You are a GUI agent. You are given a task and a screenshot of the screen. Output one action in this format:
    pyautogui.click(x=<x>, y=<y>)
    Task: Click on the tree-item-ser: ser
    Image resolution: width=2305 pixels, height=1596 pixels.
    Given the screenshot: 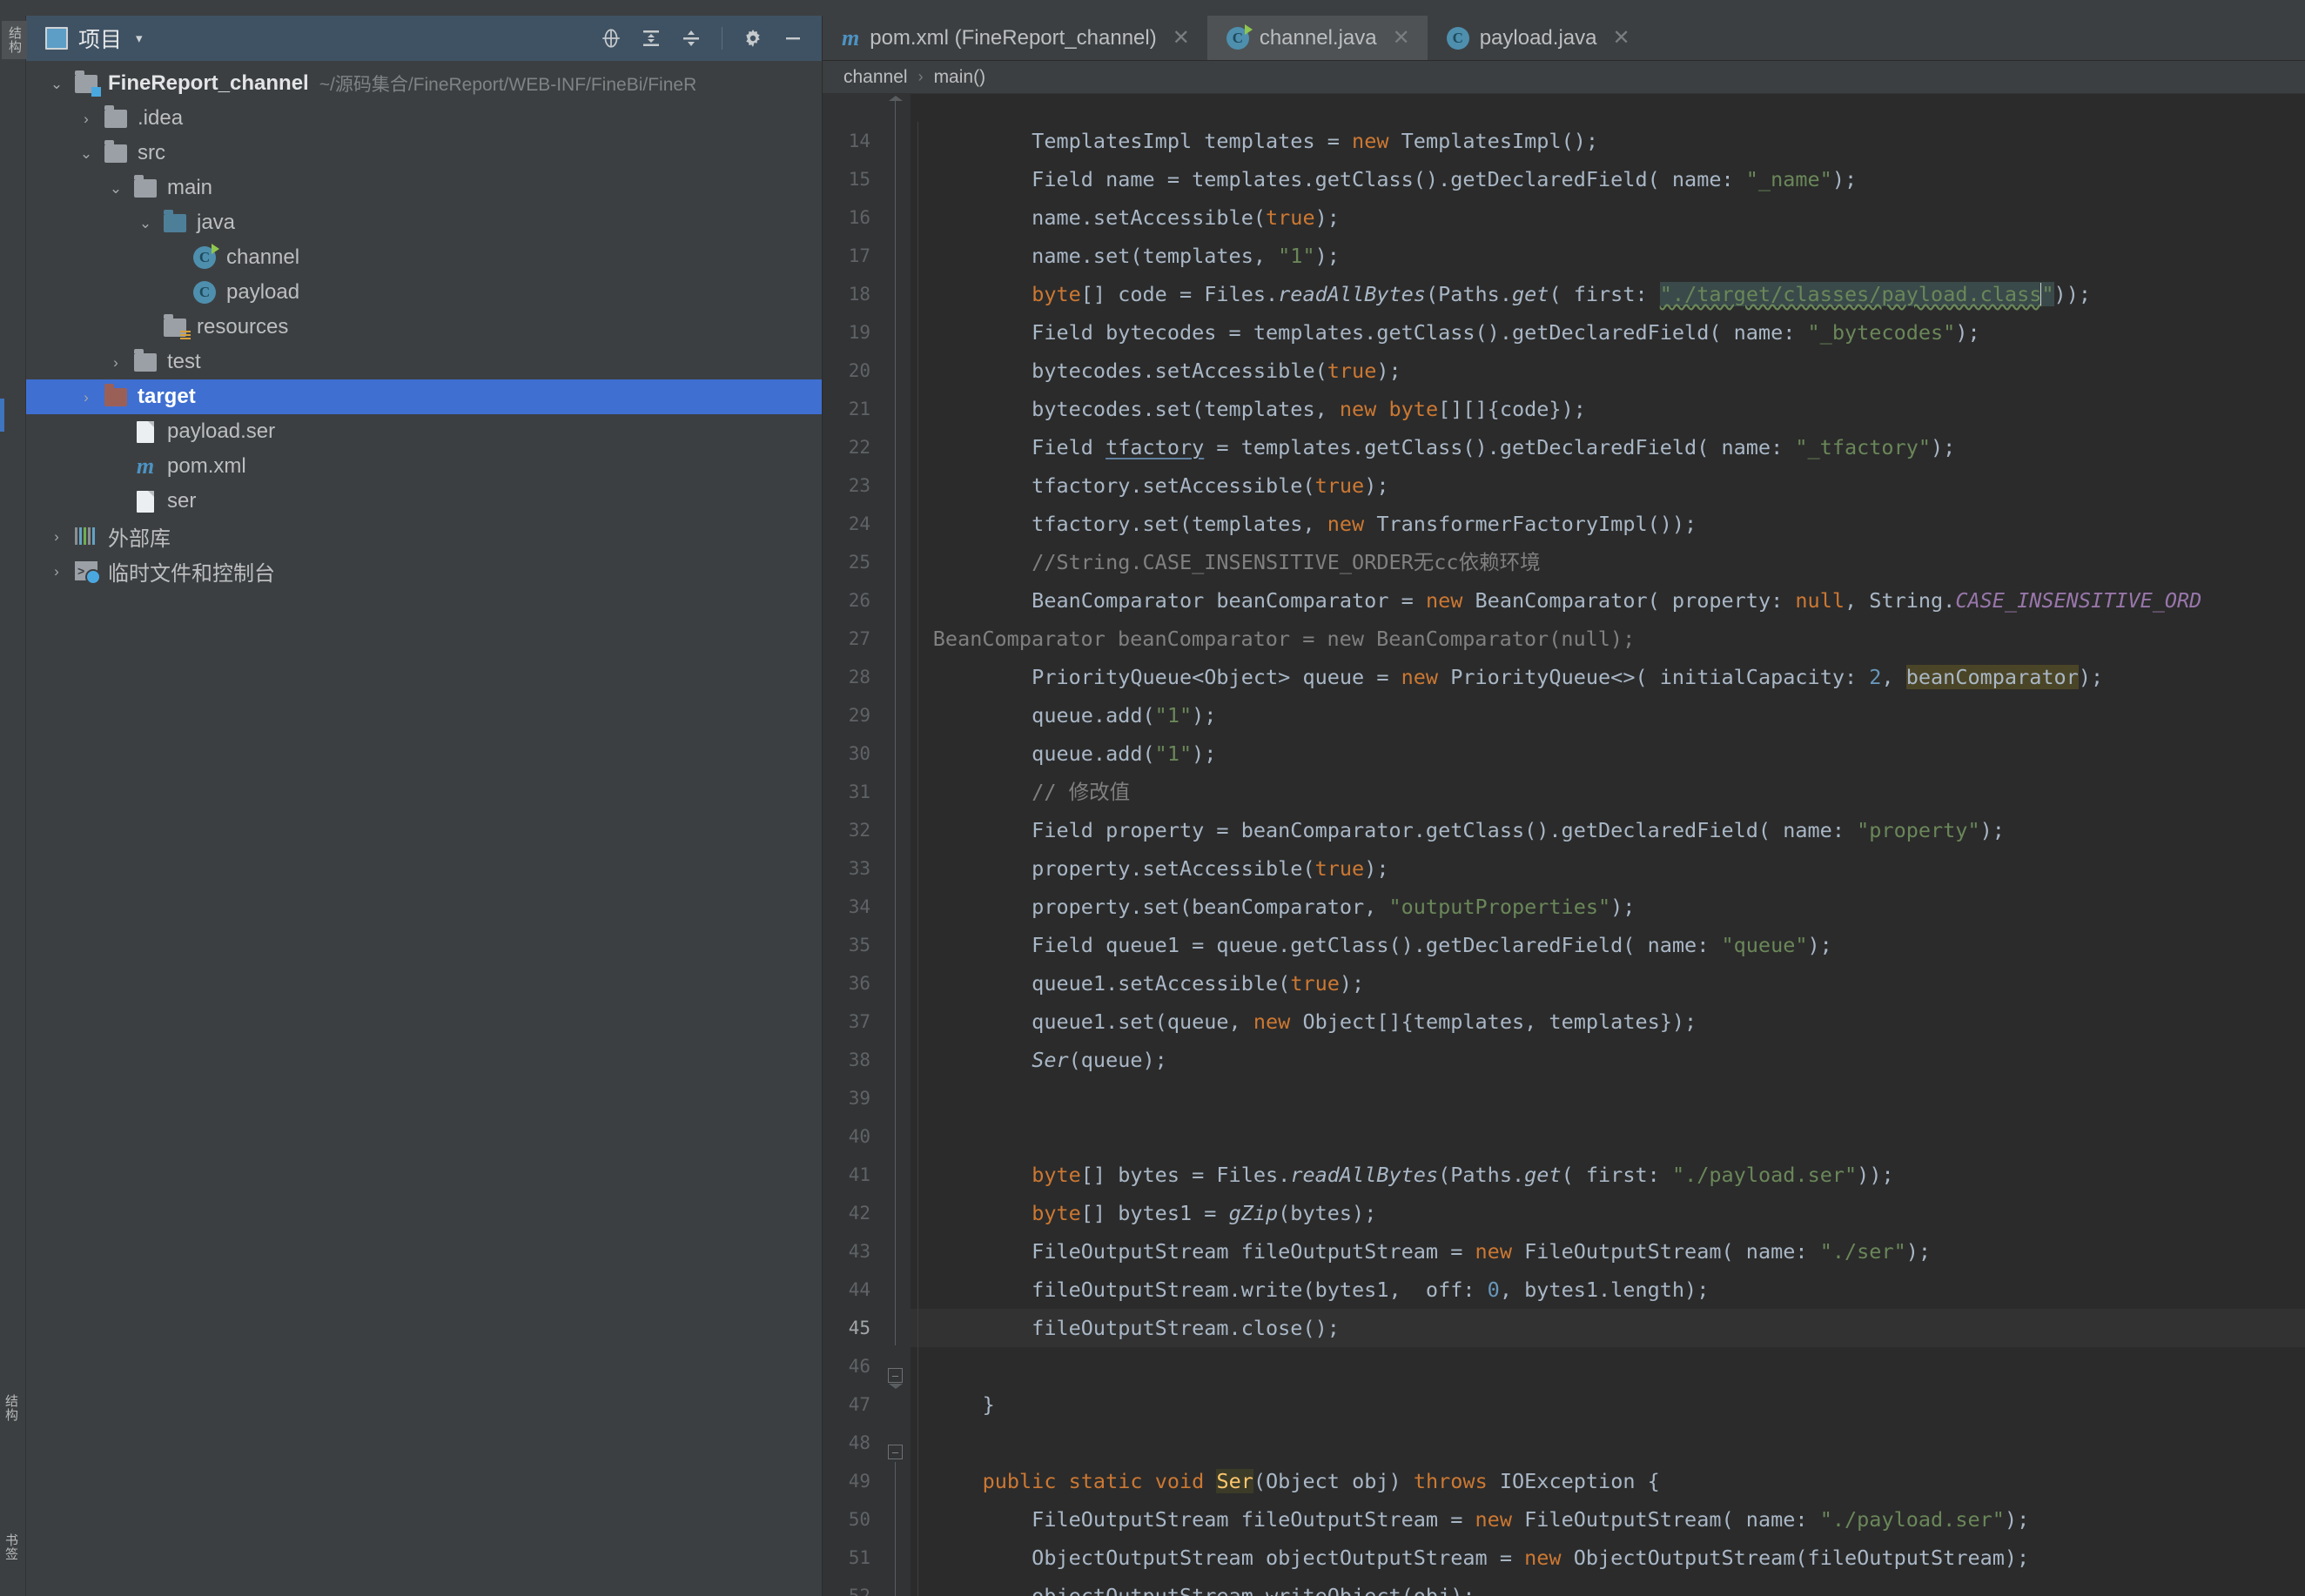 What is the action you would take?
    pyautogui.click(x=424, y=502)
    